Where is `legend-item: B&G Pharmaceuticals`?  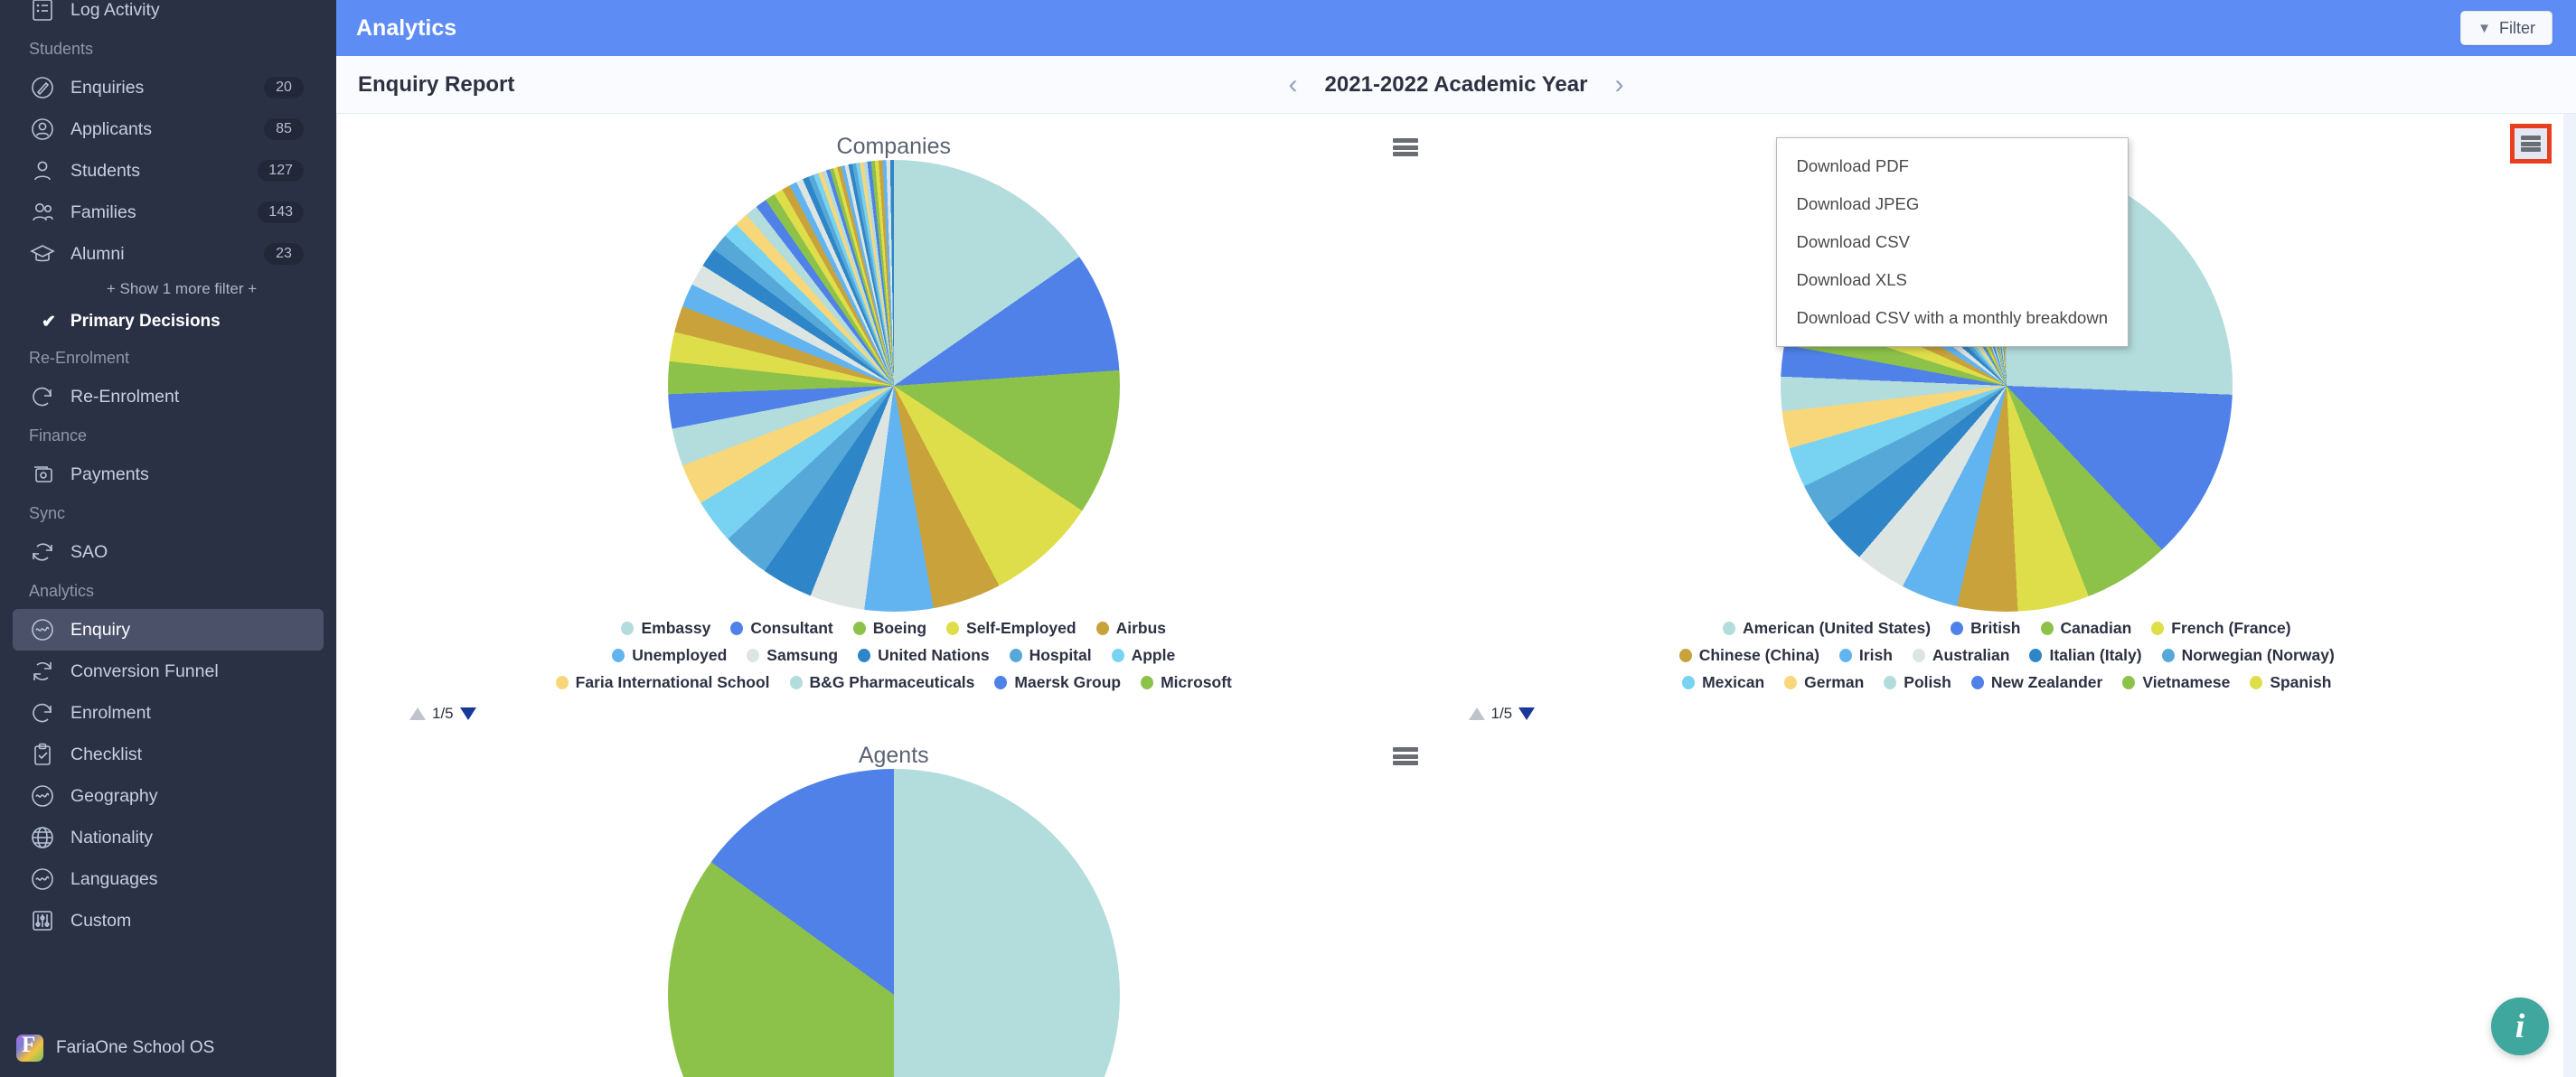
legend-item: B&G Pharmaceuticals is located at coordinates (882, 683).